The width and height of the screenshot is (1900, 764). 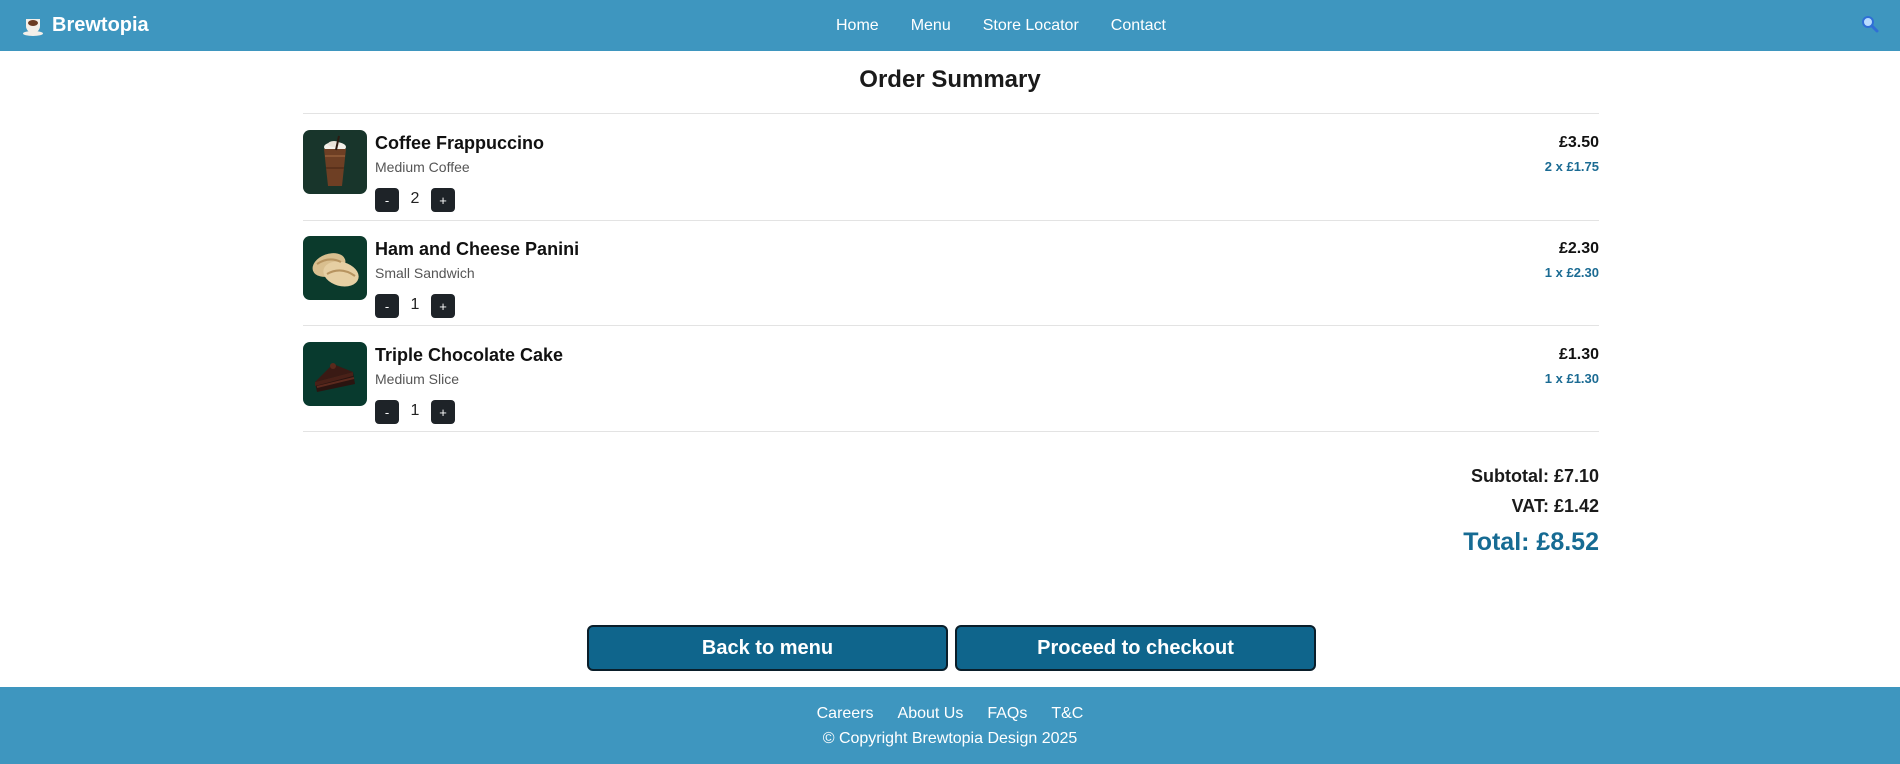 What do you see at coordinates (33, 26) in the screenshot?
I see `coffee-cup-icon` at bounding box center [33, 26].